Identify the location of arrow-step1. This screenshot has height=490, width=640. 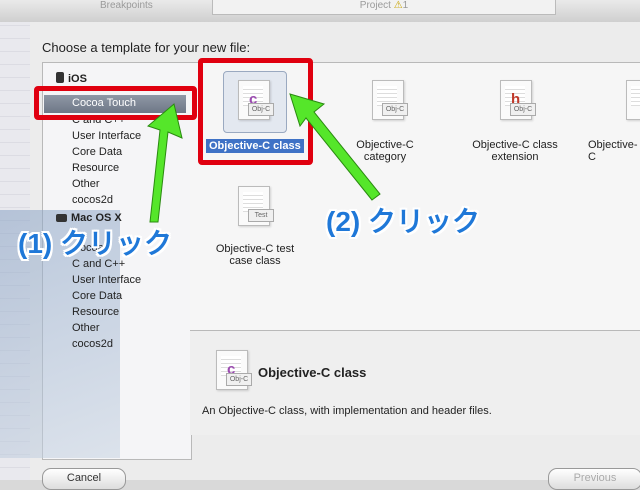
(164, 163).